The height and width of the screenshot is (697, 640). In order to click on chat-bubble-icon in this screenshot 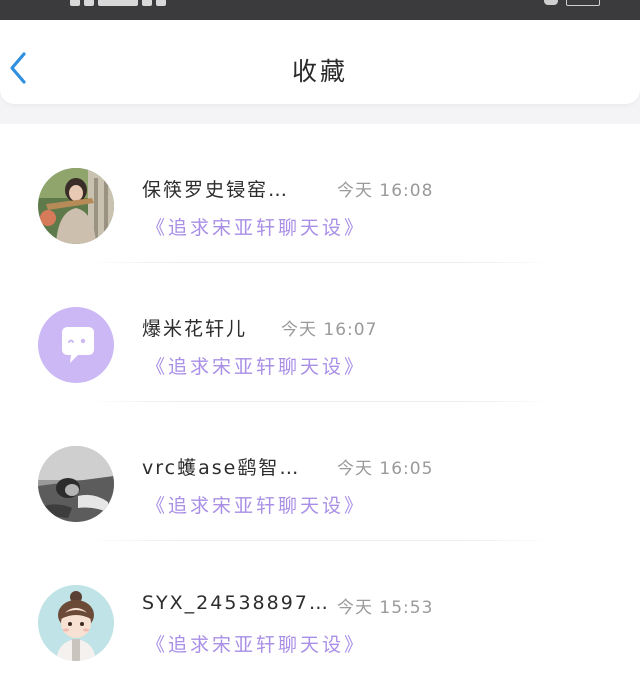, I will do `click(76, 345)`.